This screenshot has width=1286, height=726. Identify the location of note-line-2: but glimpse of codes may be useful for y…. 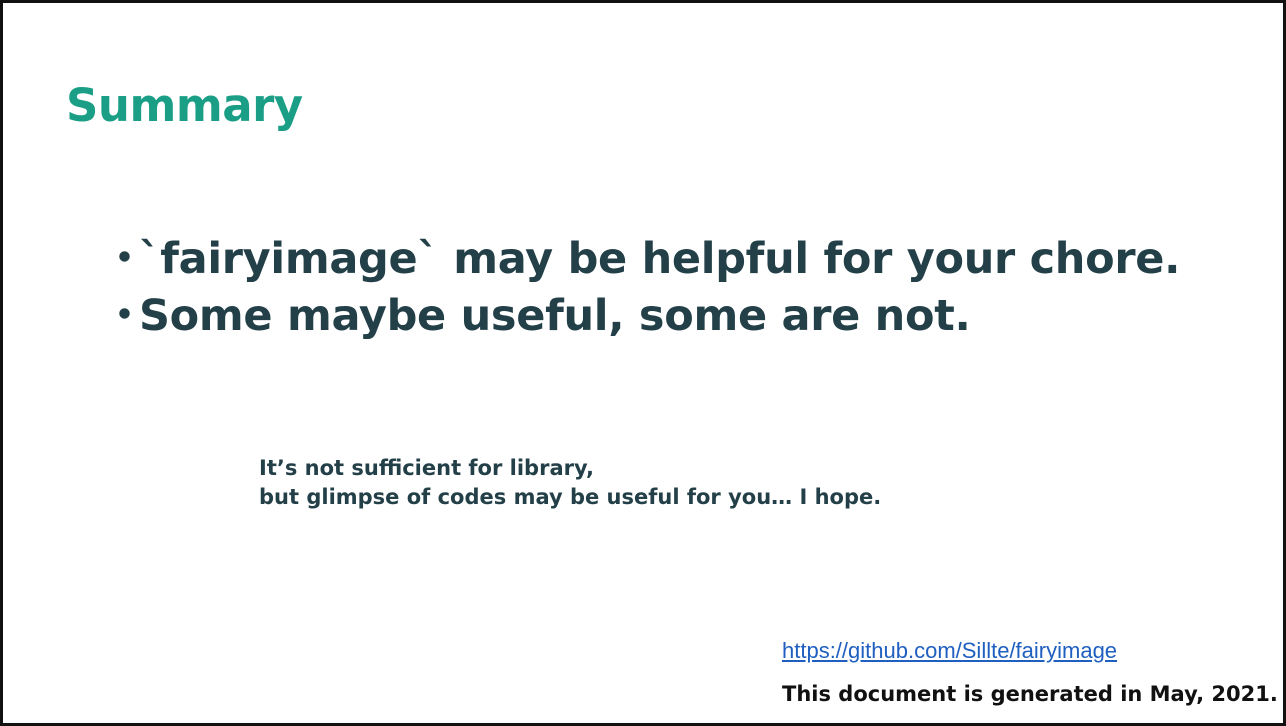
(570, 497).